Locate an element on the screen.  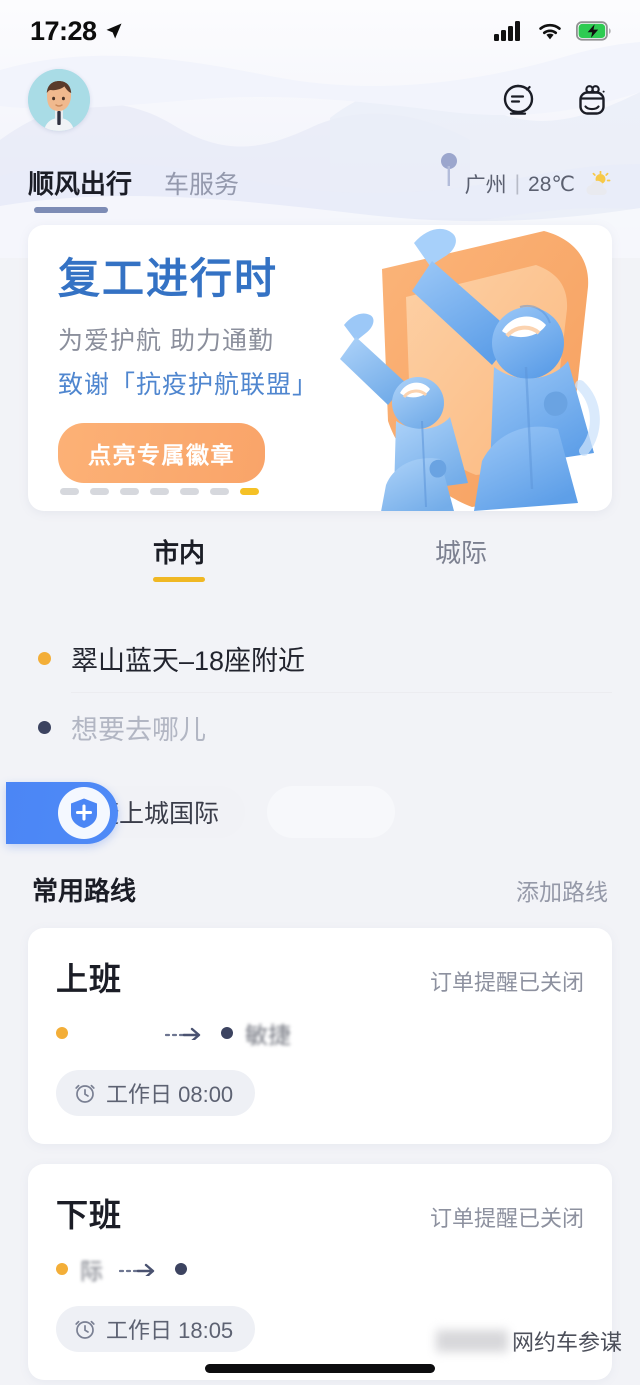
banner-title: 复工进行时 is located at coordinates (168, 278).